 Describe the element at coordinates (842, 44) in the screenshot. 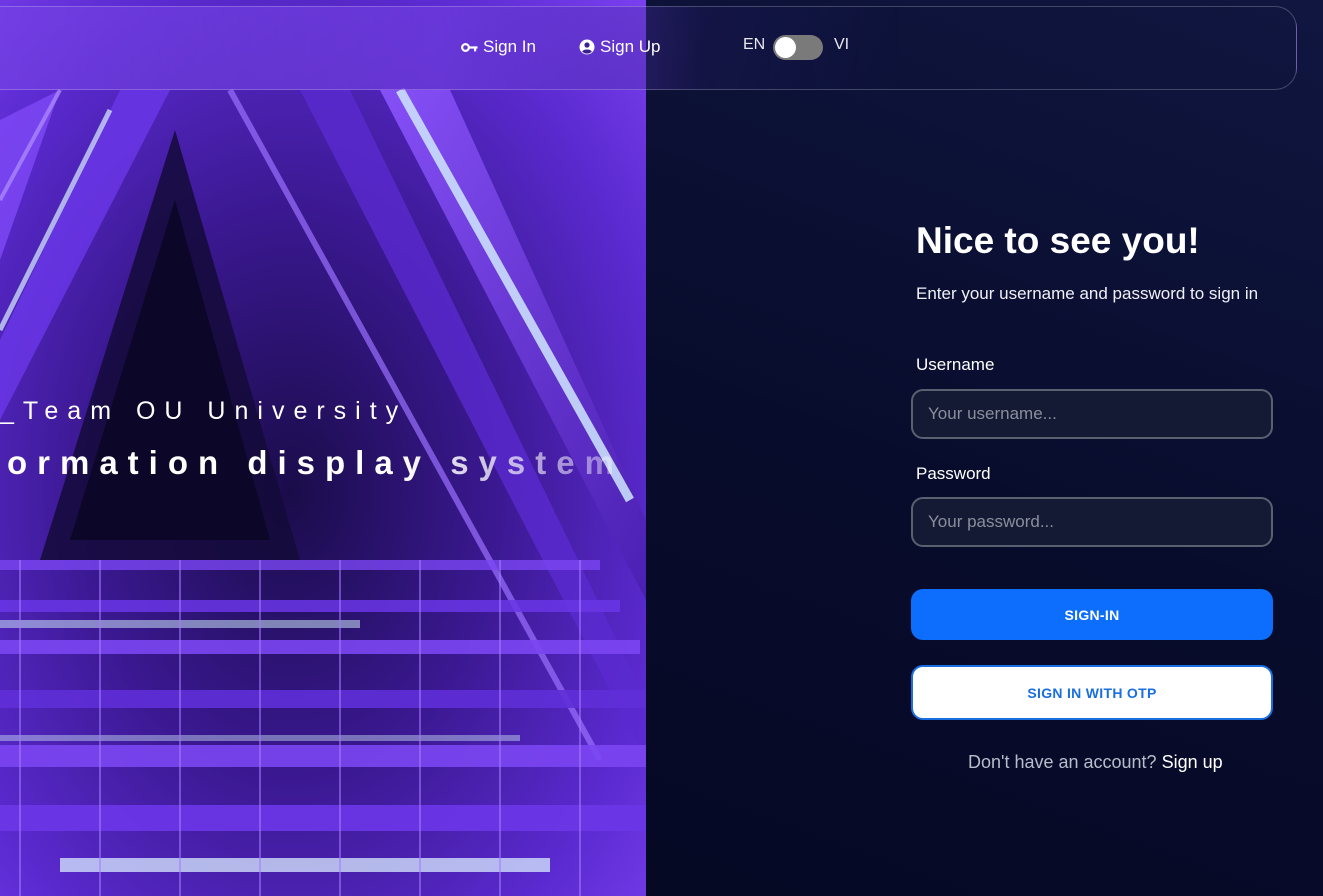

I see `lang-vi-label: VI` at that location.